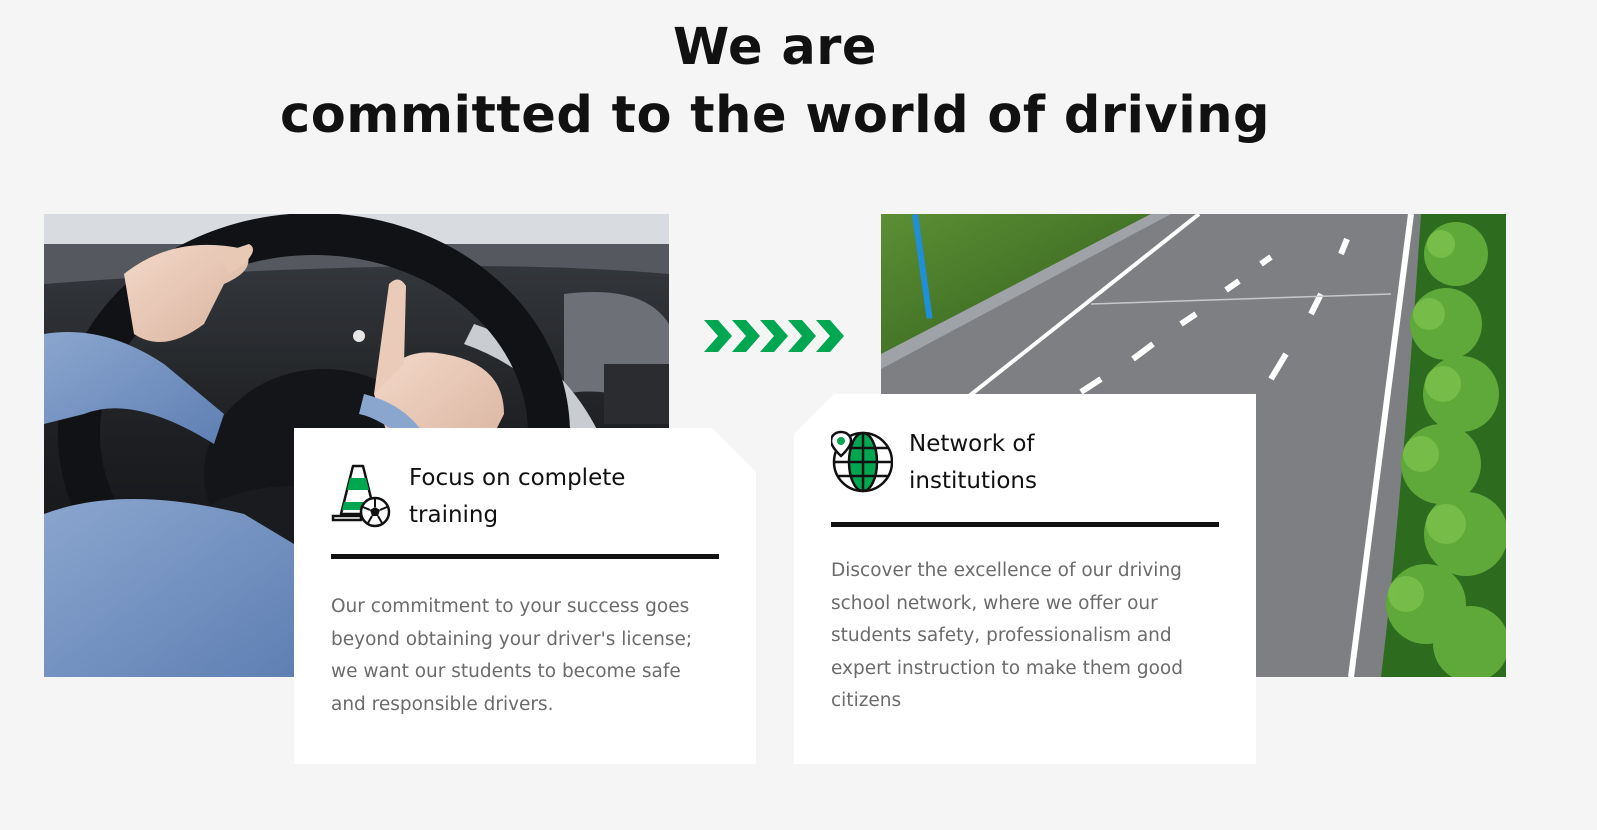  I want to click on card-title: Network of institutions, so click(973, 463).